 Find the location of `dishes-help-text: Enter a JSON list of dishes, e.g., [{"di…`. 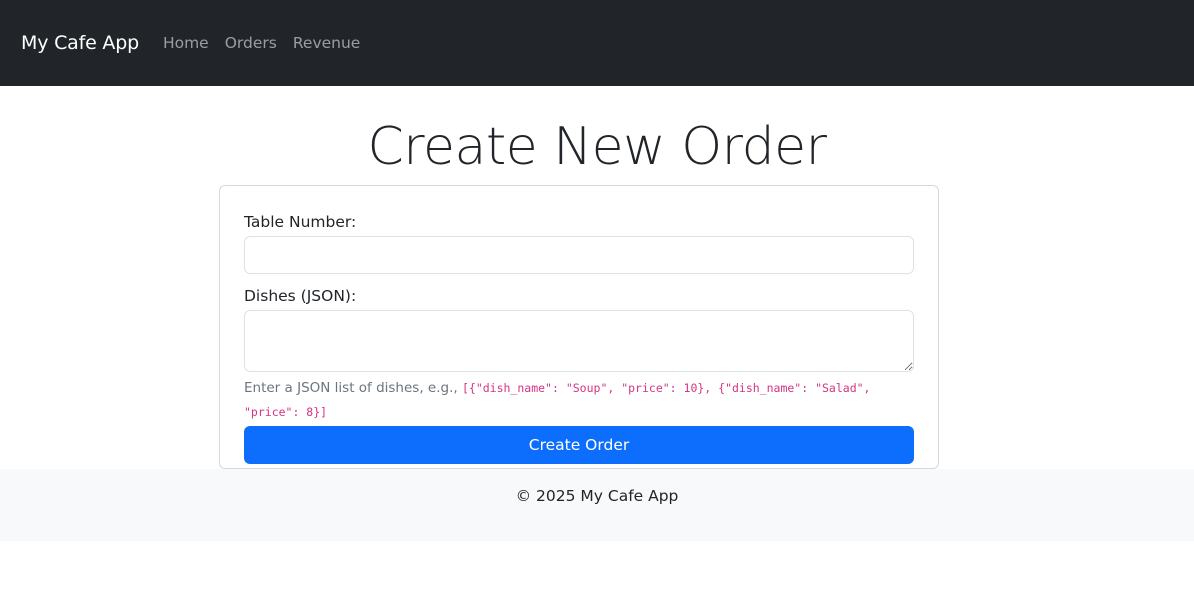

dishes-help-text: Enter a JSON list of dishes, e.g., [{"di… is located at coordinates (579, 400).